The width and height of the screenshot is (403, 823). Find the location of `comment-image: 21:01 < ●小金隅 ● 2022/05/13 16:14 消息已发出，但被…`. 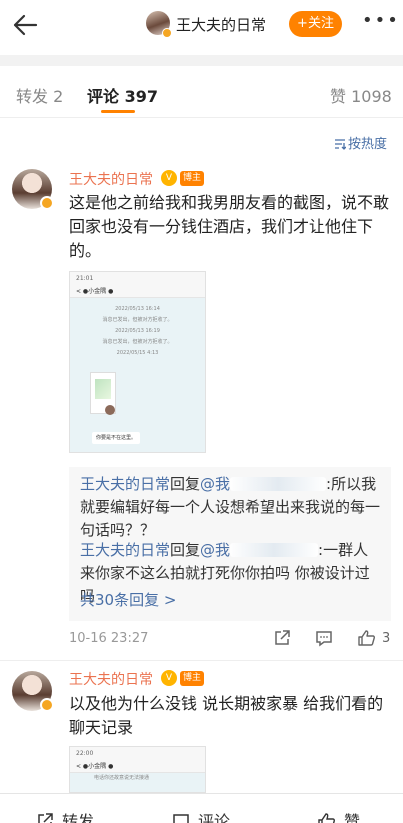

comment-image: 21:01 < ●小金隅 ● 2022/05/13 16:14 消息已发出，但被… is located at coordinates (137, 362).